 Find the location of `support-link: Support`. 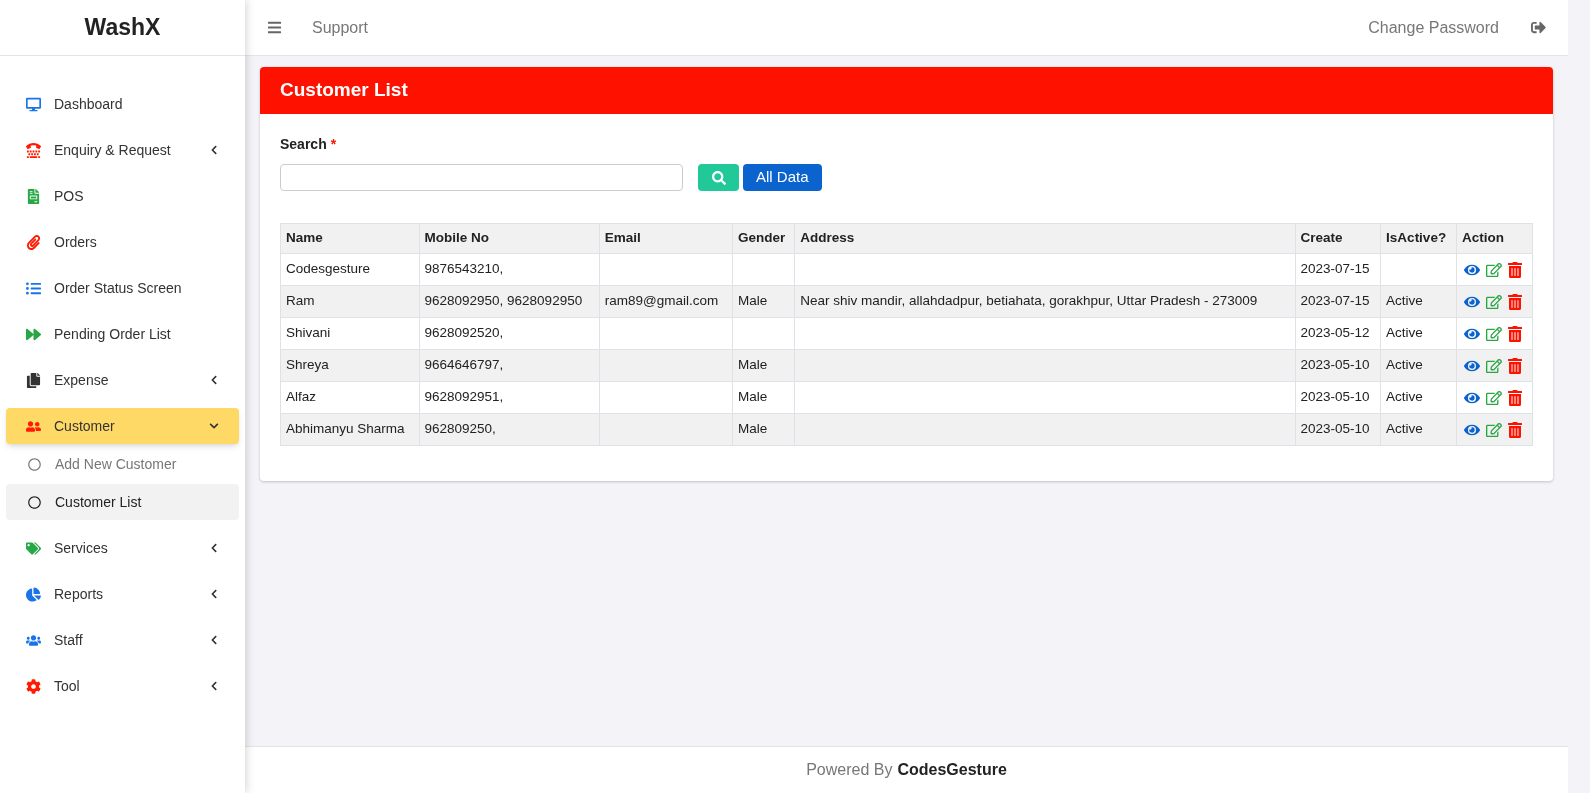

support-link: Support is located at coordinates (340, 27).